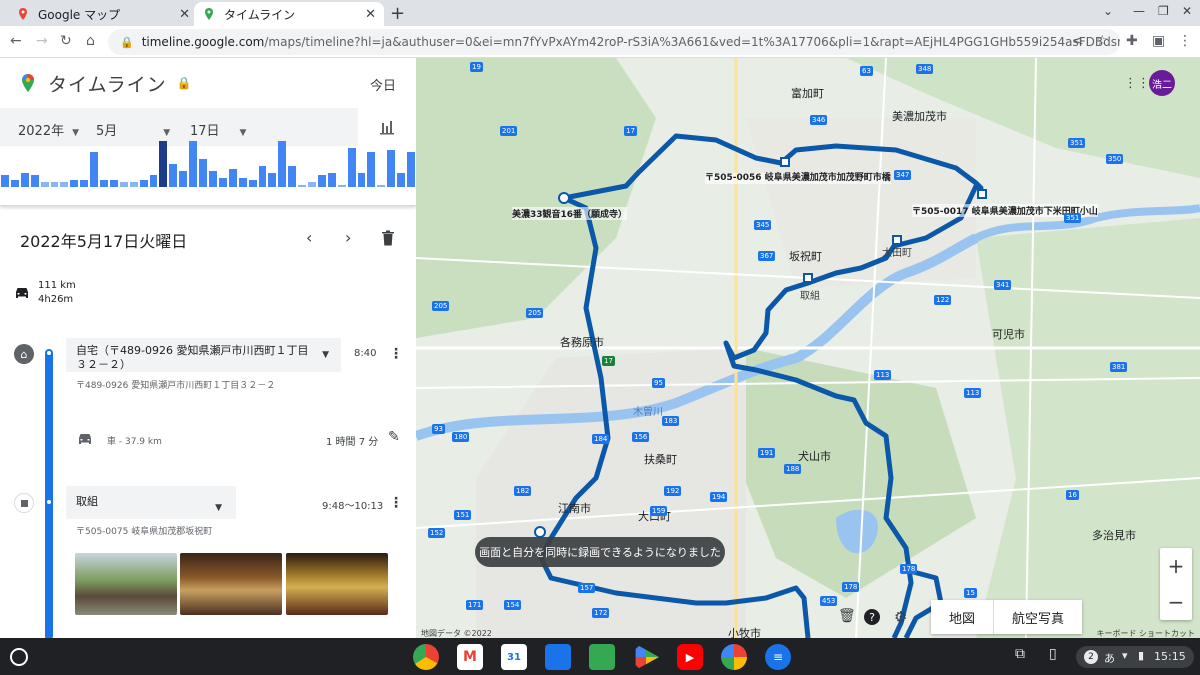 The height and width of the screenshot is (675, 1200). What do you see at coordinates (394, 437) in the screenshot?
I see `edit-activity-icon: ✎` at bounding box center [394, 437].